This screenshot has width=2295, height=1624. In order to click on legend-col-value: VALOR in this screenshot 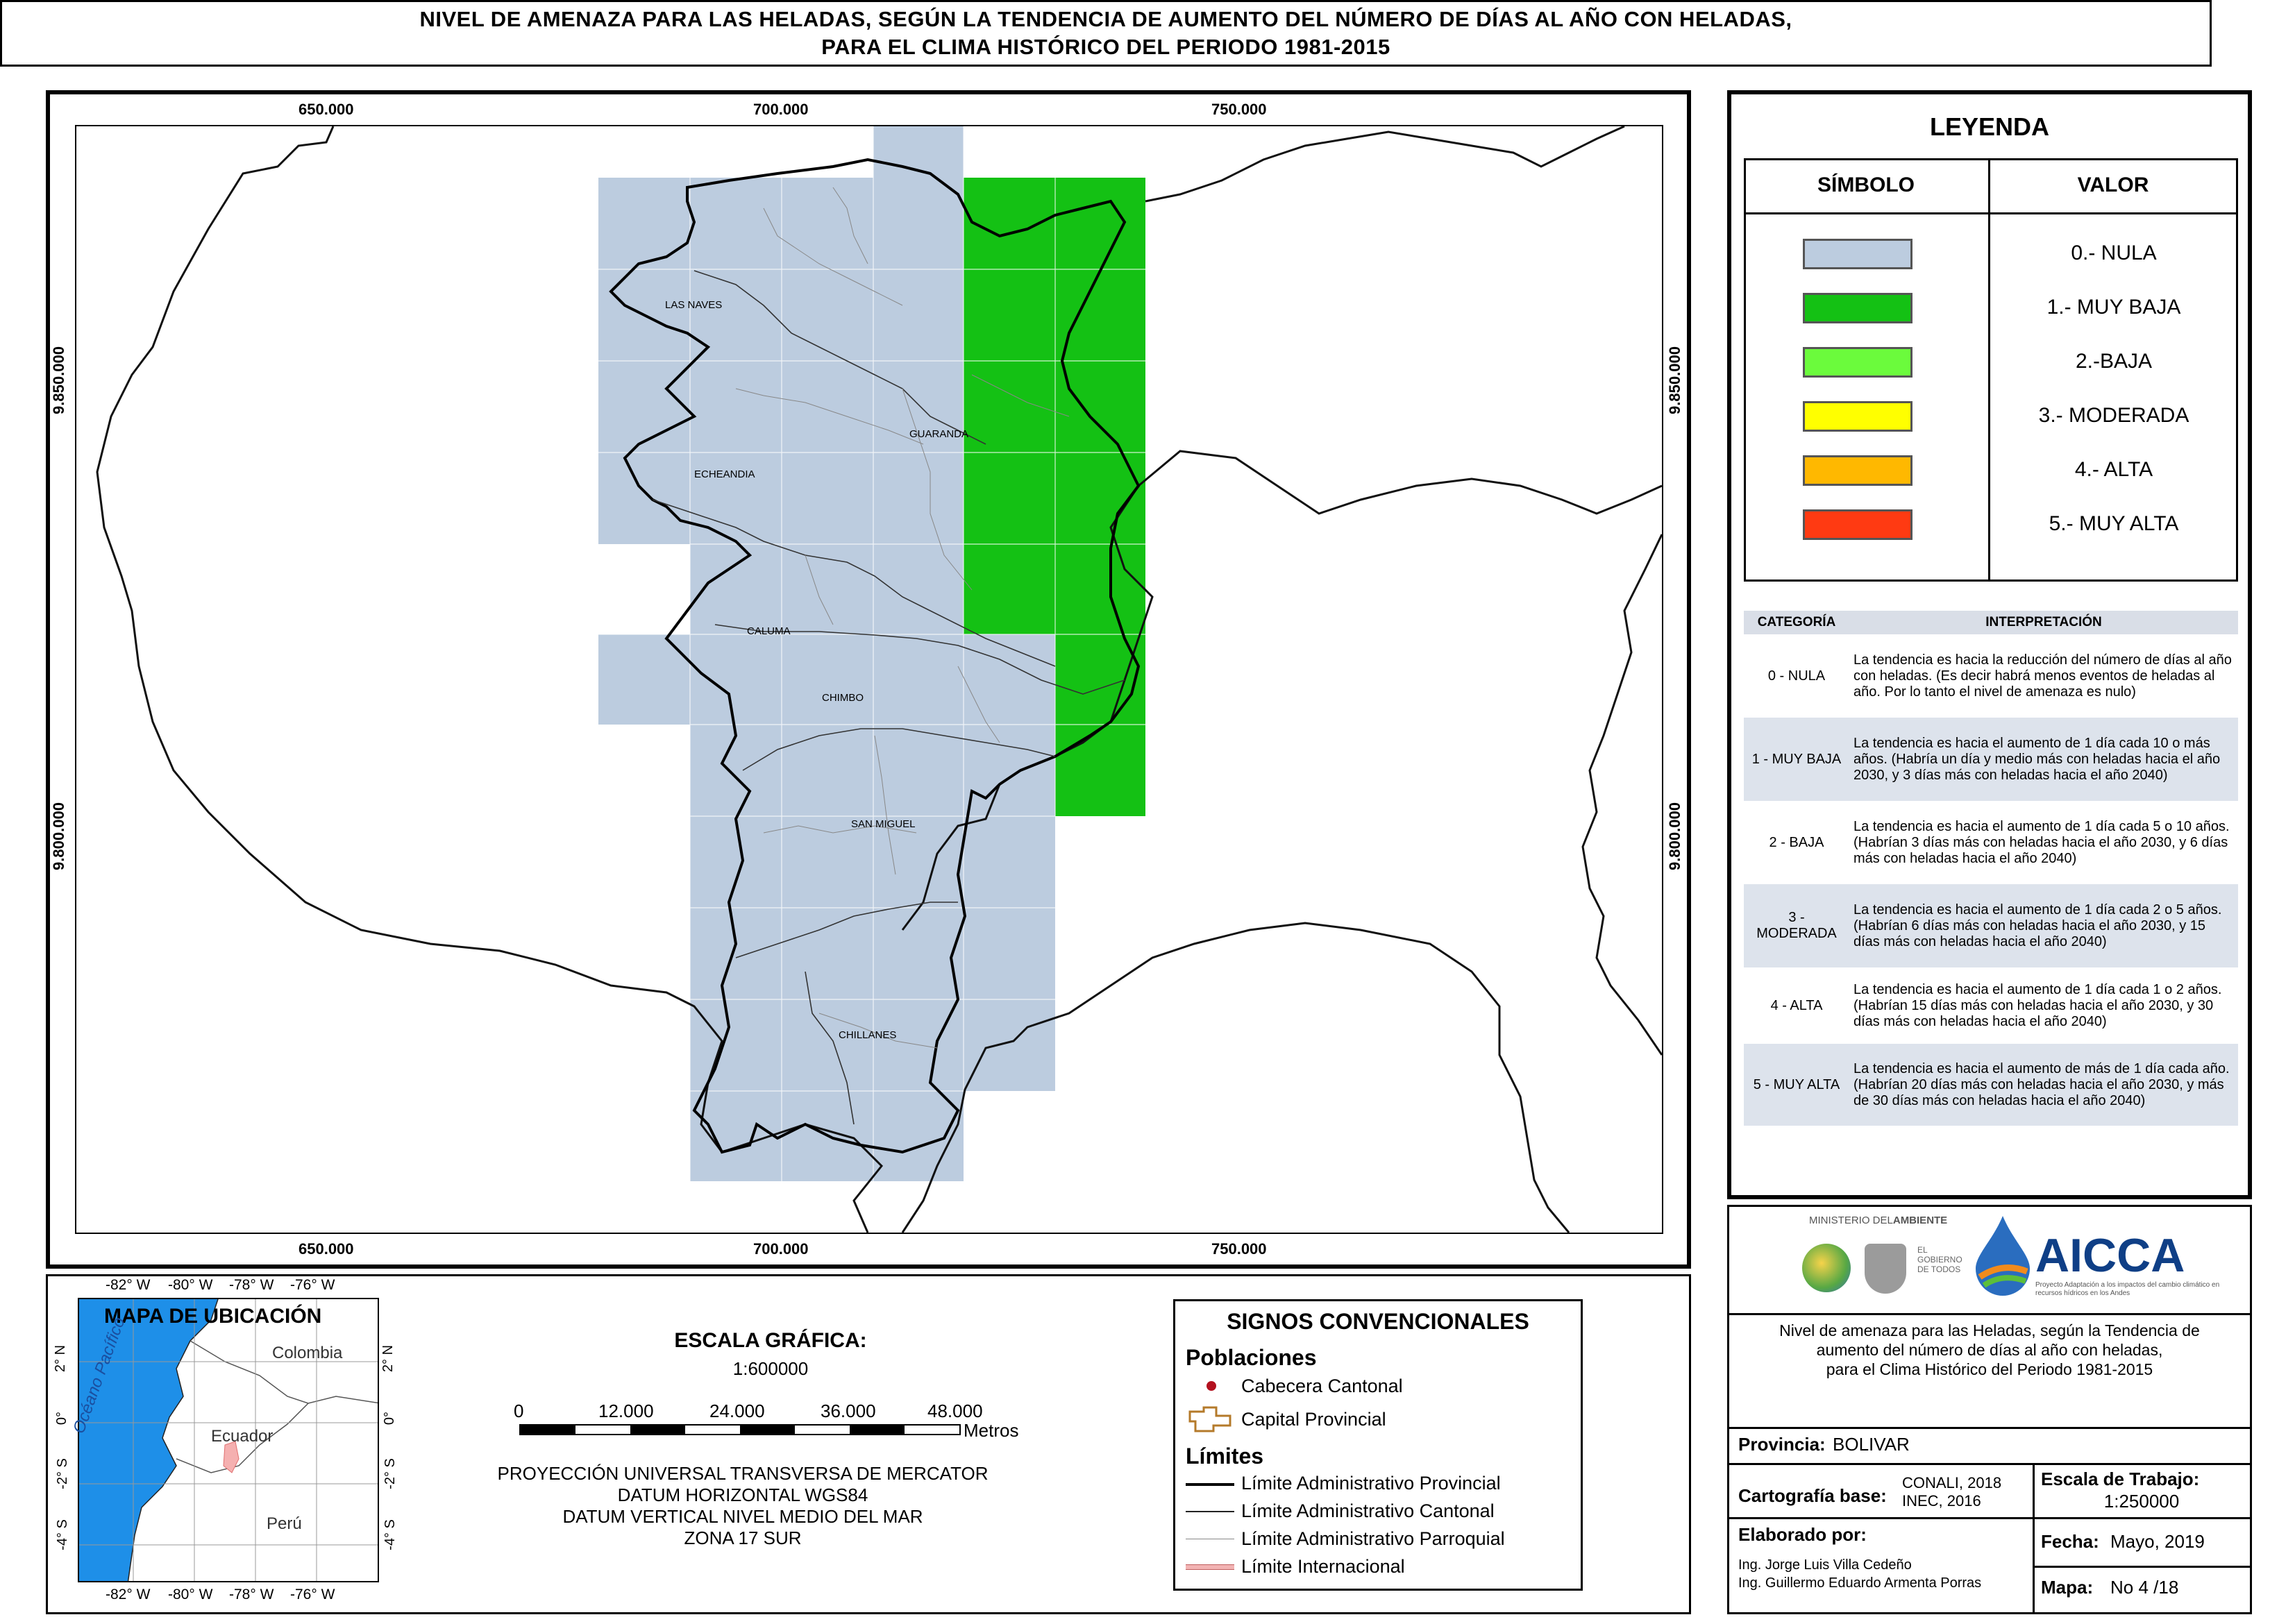, I will do `click(2113, 185)`.